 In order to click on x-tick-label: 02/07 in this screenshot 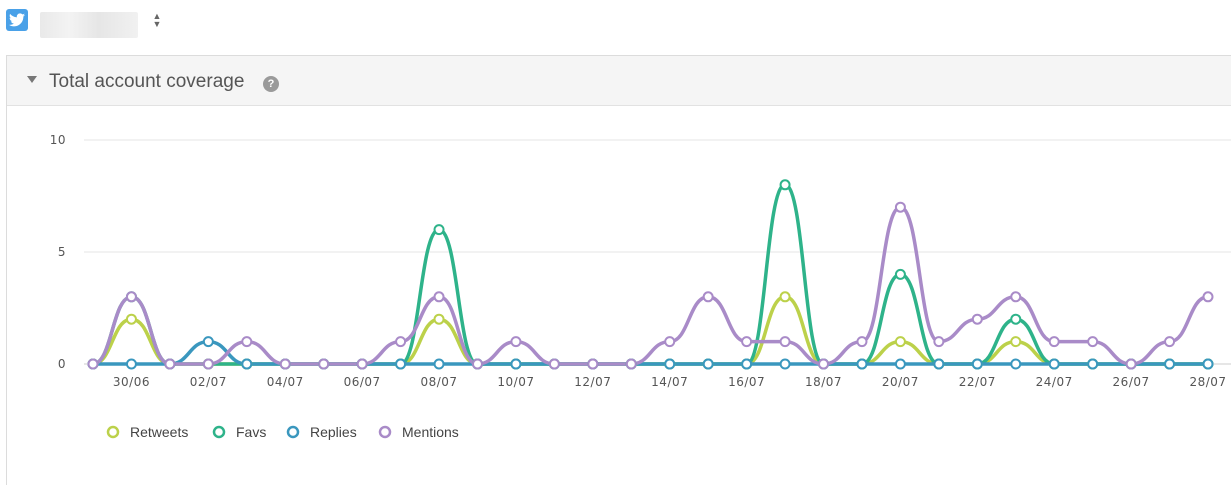, I will do `click(208, 382)`.